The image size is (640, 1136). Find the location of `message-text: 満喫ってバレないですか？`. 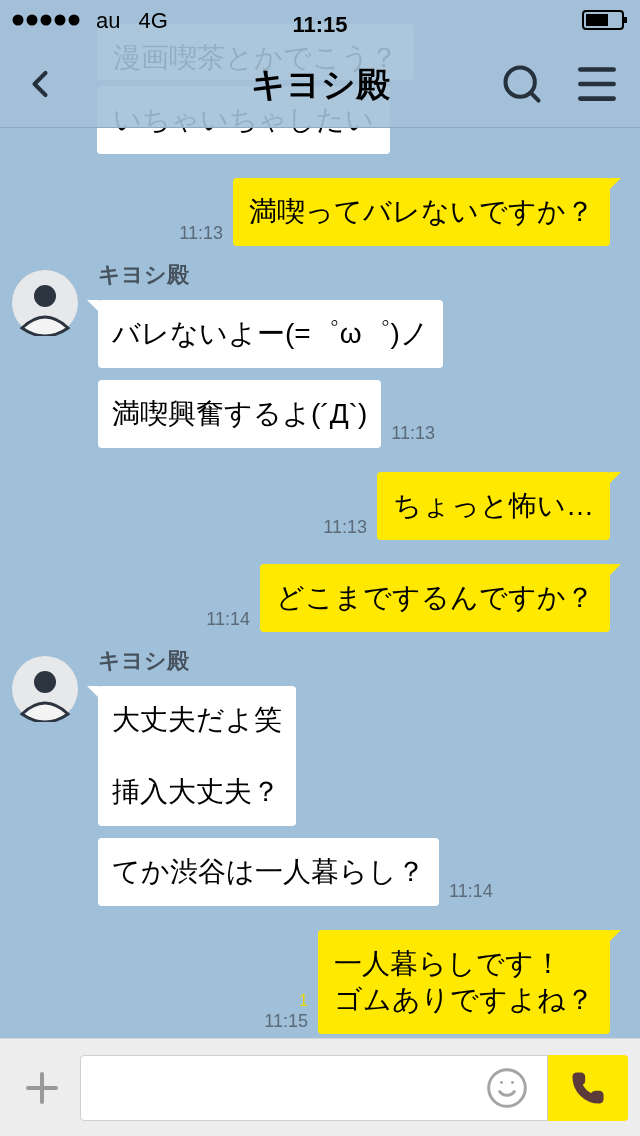

message-text: 満喫ってバレないですか？ is located at coordinates (421, 212).